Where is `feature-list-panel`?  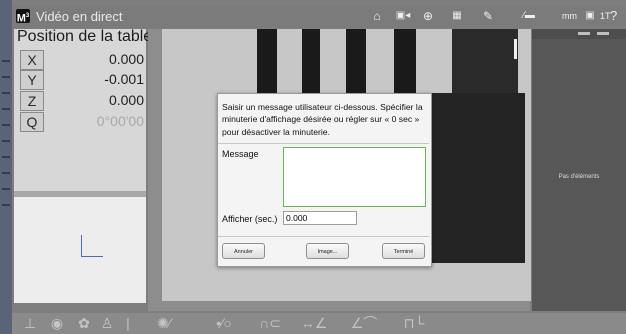
feature-list-panel is located at coordinates (579, 170).